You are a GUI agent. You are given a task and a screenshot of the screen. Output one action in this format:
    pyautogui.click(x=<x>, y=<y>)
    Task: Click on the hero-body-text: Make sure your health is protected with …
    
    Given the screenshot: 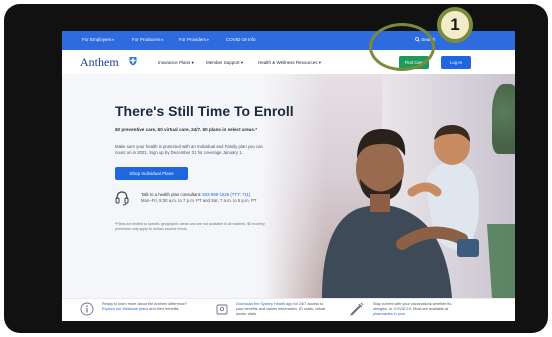 What is the action you would take?
    pyautogui.click(x=189, y=149)
    